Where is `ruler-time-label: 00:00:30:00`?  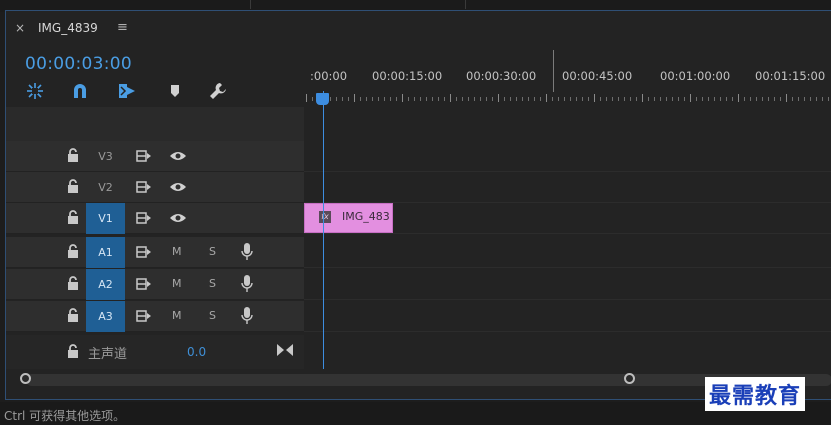 ruler-time-label: 00:00:30:00 is located at coordinates (501, 76).